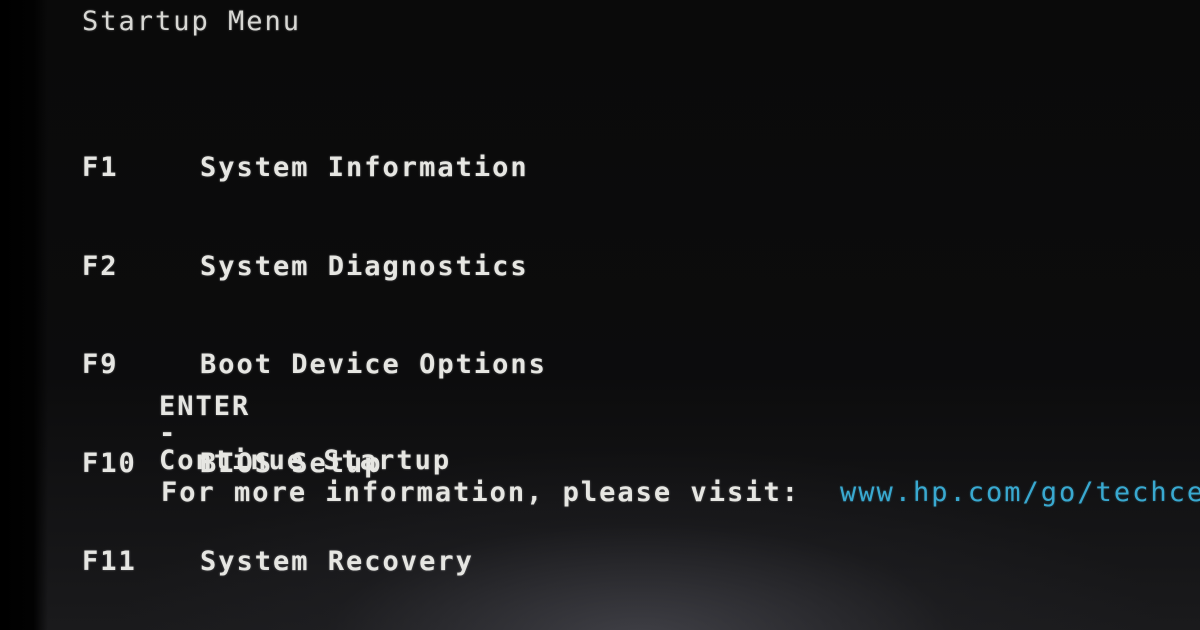 This screenshot has width=1200, height=630. I want to click on screen-bezel, so click(24, 315).